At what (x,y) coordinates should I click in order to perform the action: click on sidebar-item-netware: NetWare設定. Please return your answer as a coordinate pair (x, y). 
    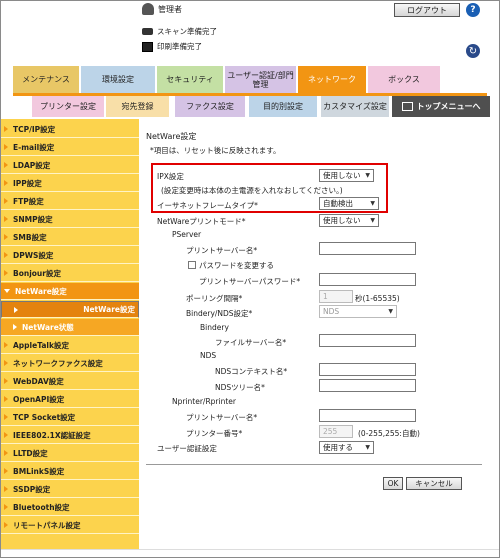
    Looking at the image, I should click on (70, 291).